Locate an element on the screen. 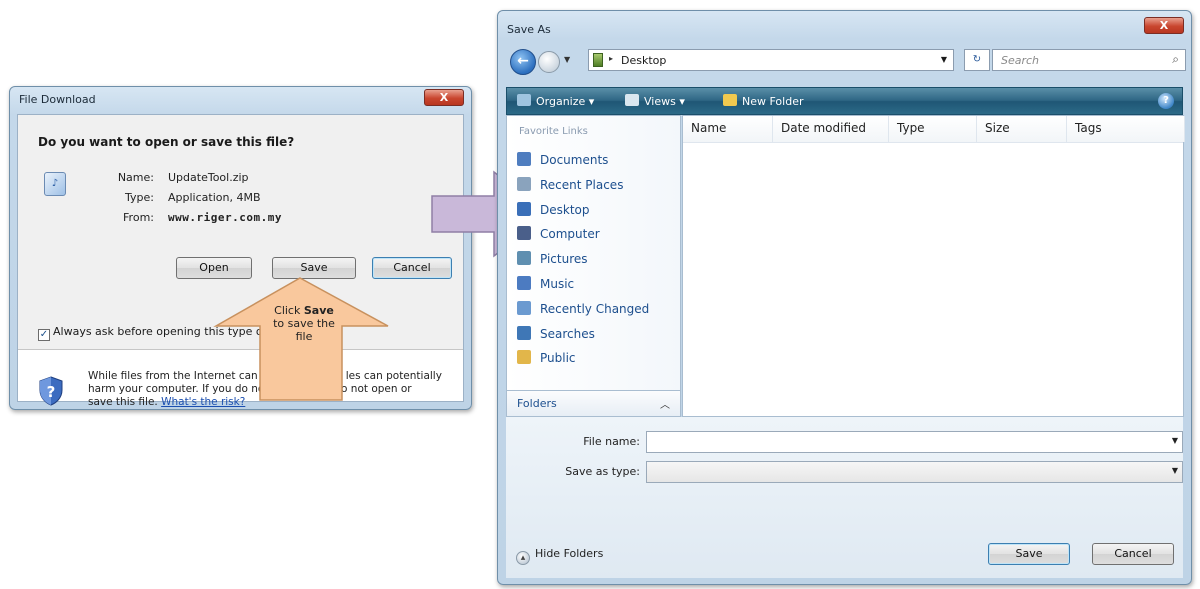 The width and height of the screenshot is (1200, 589). column-header-date-modified: Date modified is located at coordinates (831, 129).